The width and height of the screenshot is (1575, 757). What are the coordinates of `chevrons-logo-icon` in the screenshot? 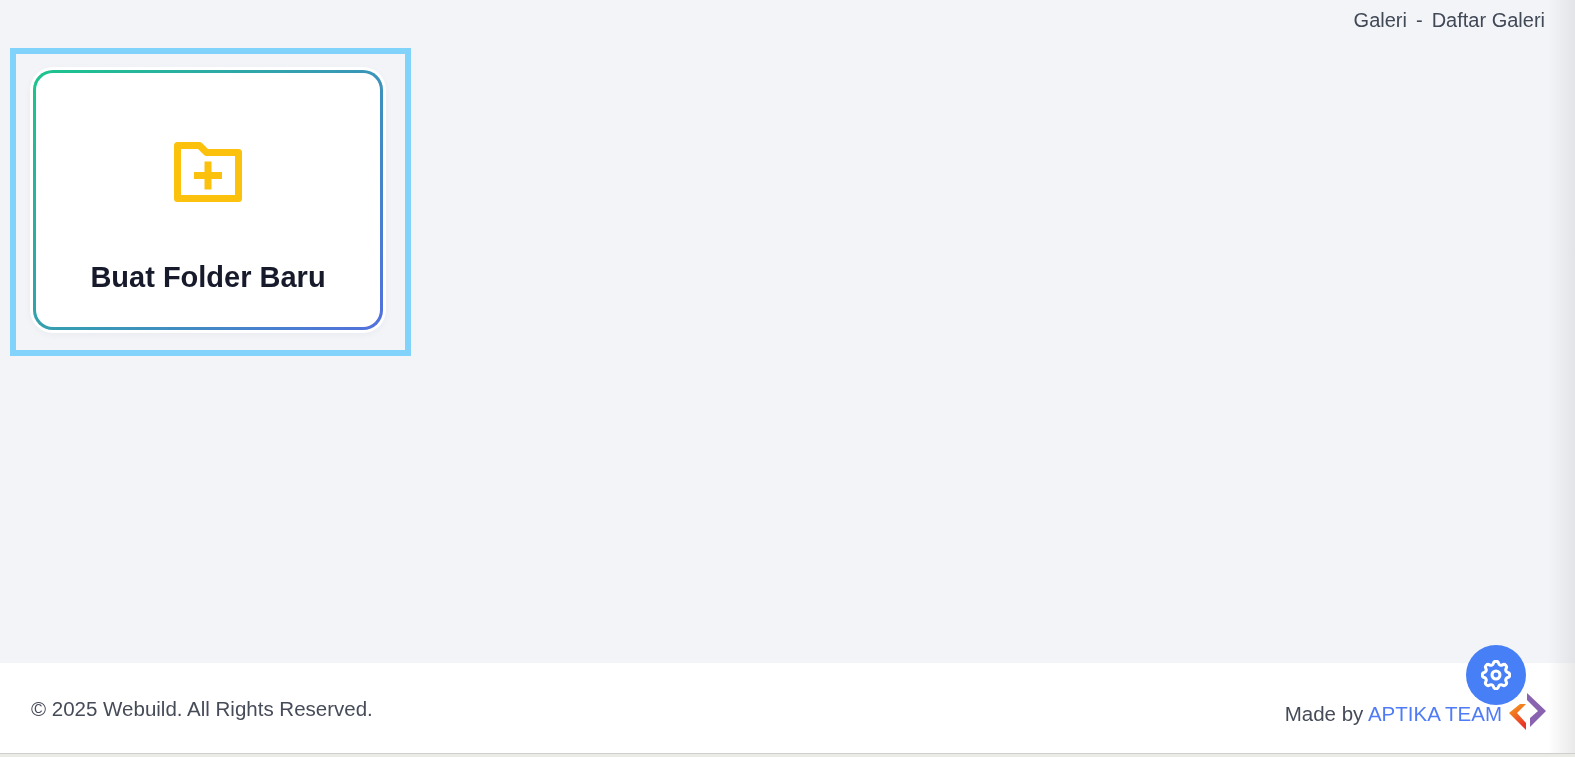 It's located at (1527, 711).